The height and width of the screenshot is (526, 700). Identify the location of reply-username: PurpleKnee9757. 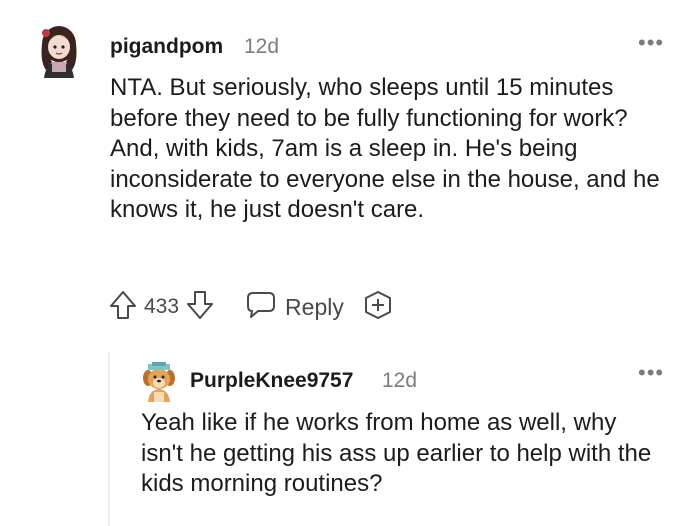
(271, 381).